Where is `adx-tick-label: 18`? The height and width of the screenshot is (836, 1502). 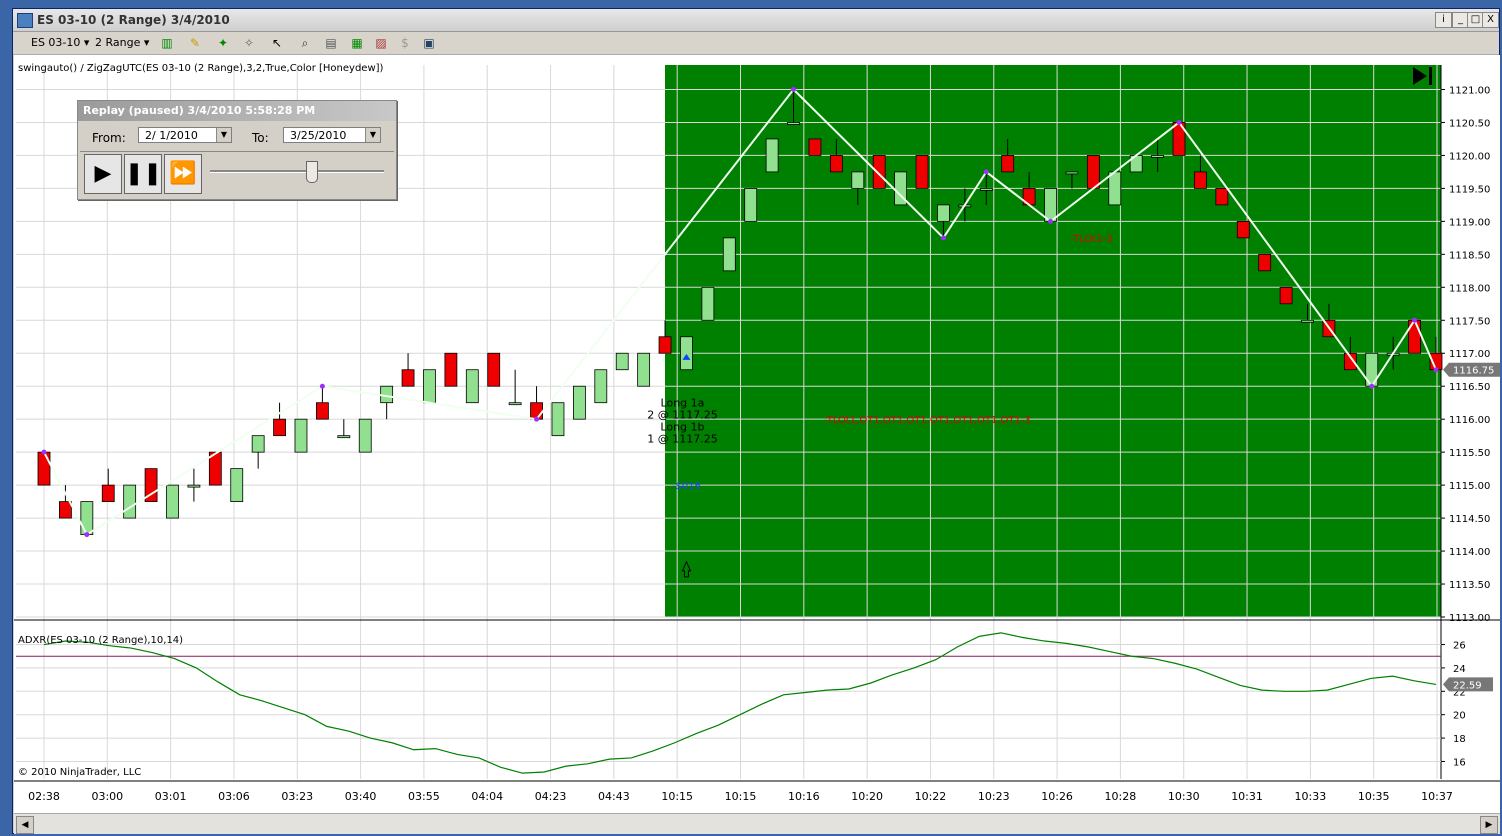 adx-tick-label: 18 is located at coordinates (1459, 739).